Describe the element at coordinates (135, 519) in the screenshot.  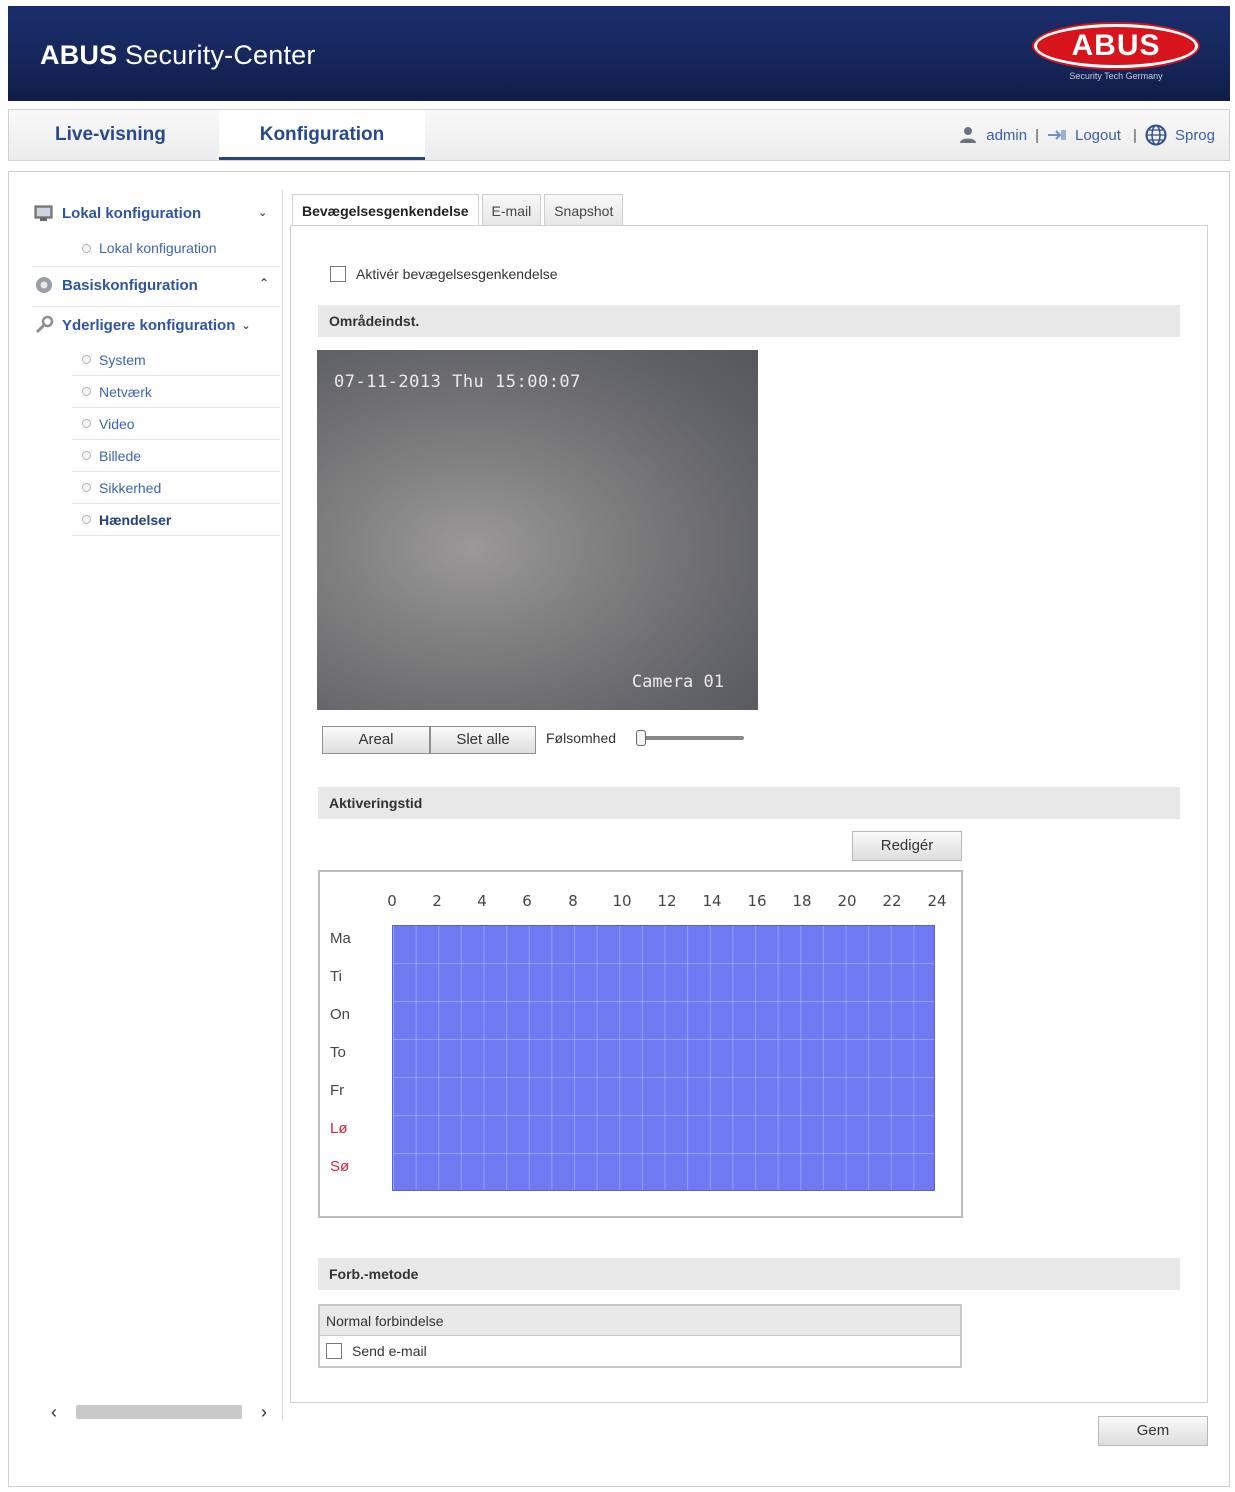
I see `sidebar-item-label: Hændelser` at that location.